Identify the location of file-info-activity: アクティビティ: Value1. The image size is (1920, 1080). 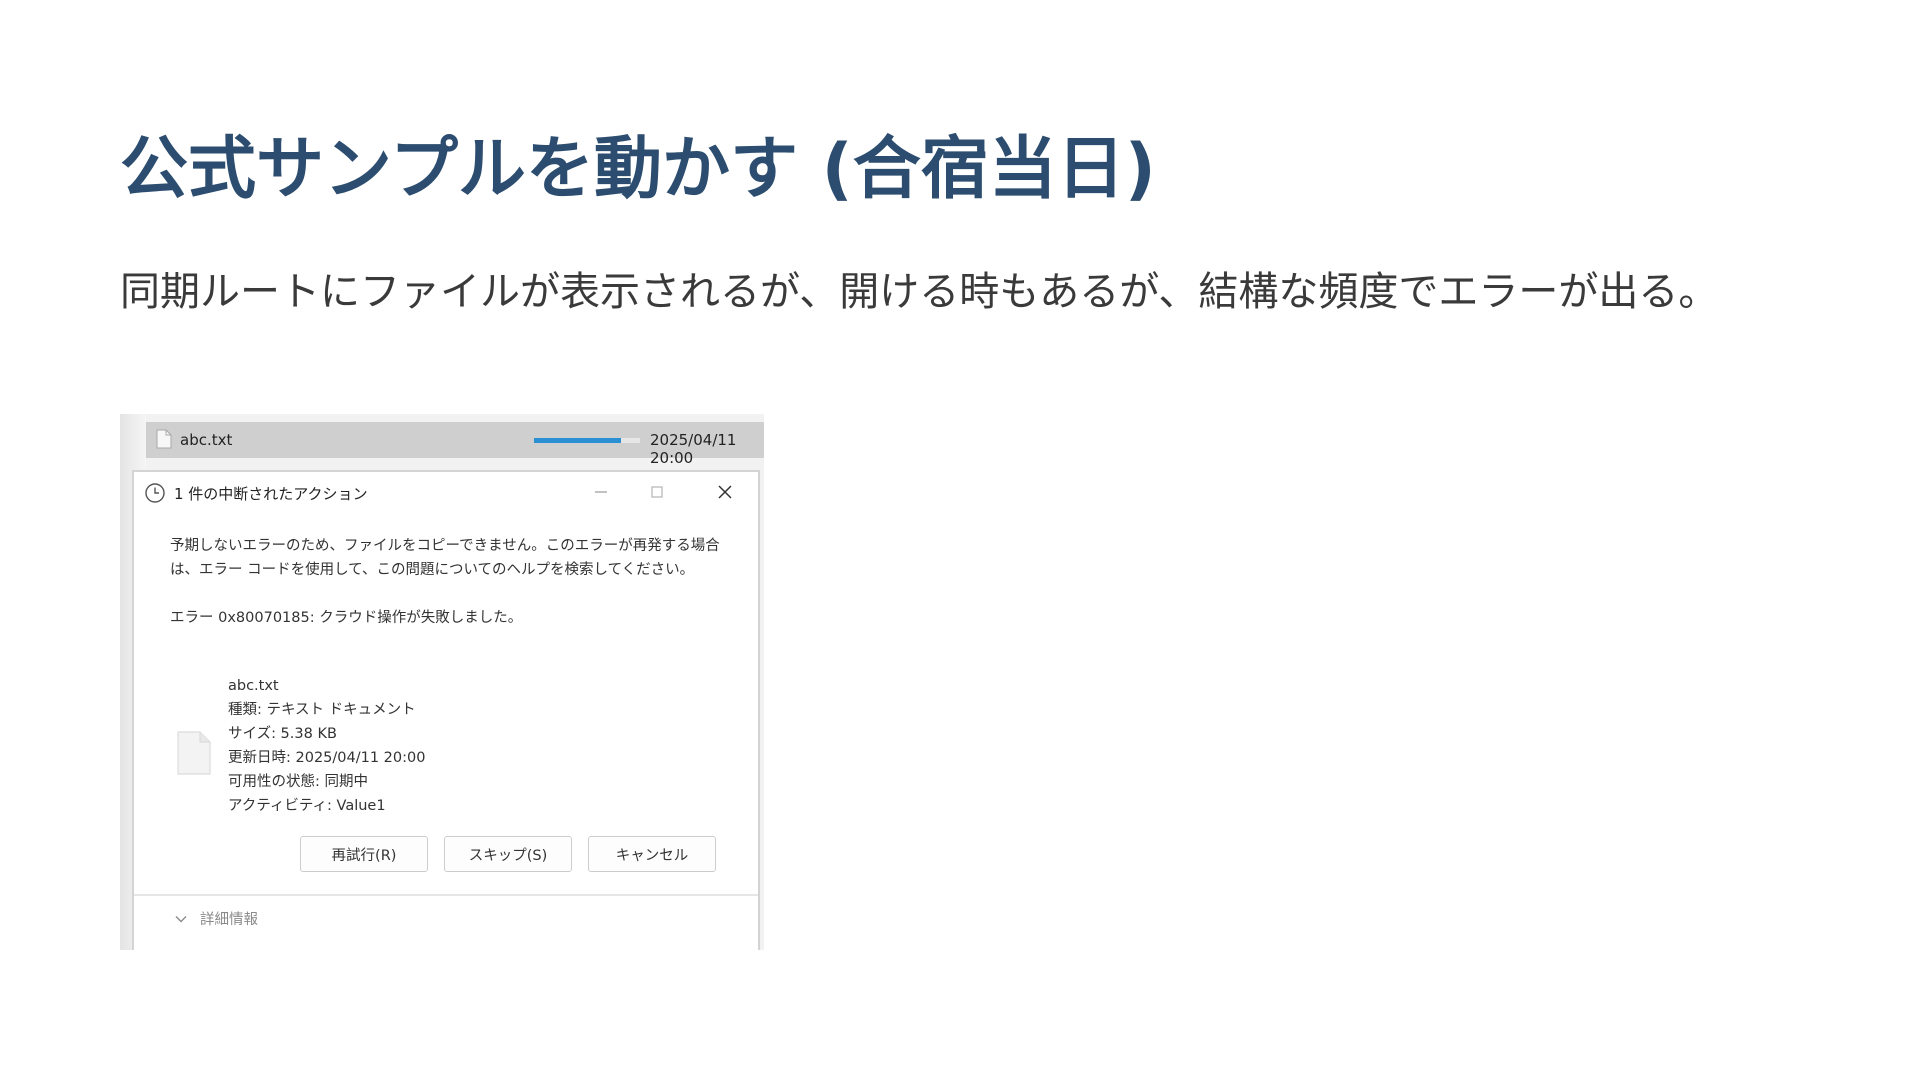
(307, 806).